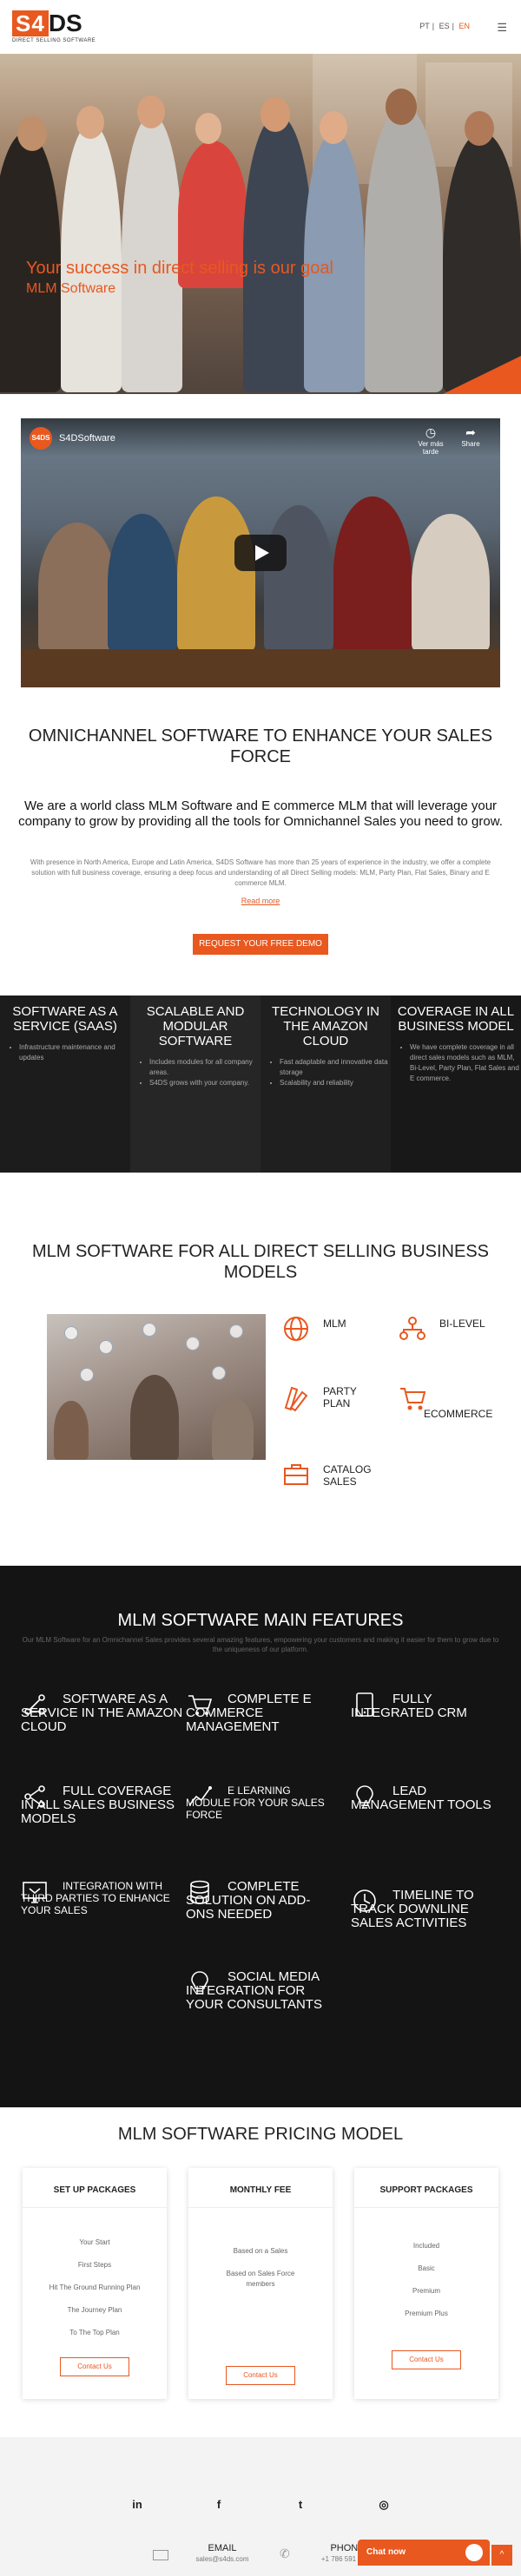  Describe the element at coordinates (74, 1053) in the screenshot. I see `benefit-item: Infrastructure maintenance and updates` at that location.